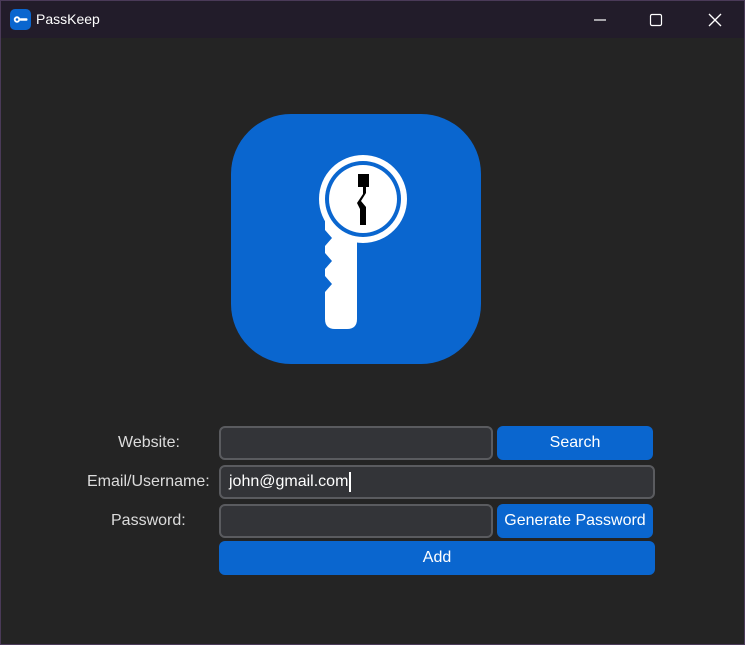  I want to click on add-button: Add, so click(437, 558).